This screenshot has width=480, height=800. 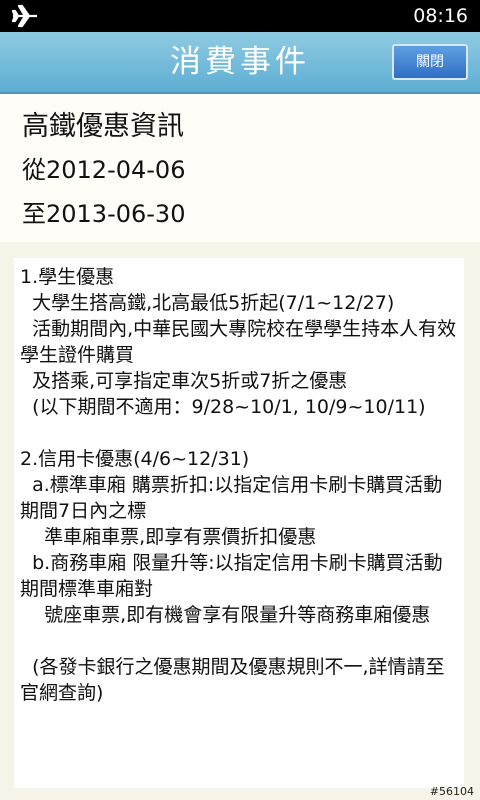 I want to click on clock-time: 08:16, so click(x=440, y=16).